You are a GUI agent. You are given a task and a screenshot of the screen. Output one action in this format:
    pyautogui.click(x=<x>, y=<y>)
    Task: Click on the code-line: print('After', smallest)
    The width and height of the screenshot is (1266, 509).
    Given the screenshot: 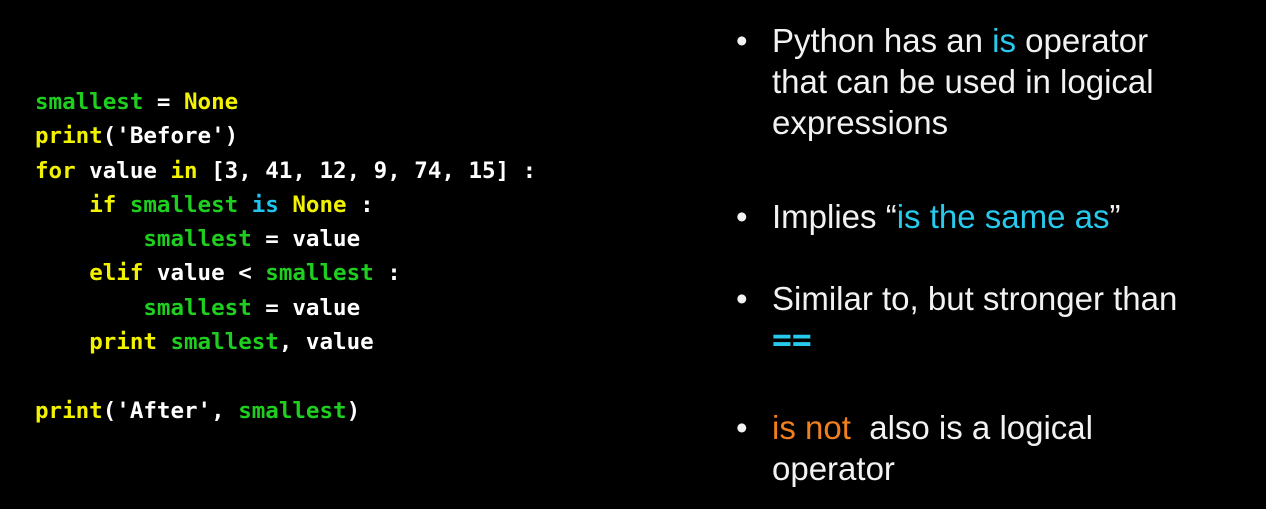 What is the action you would take?
    pyautogui.click(x=285, y=411)
    